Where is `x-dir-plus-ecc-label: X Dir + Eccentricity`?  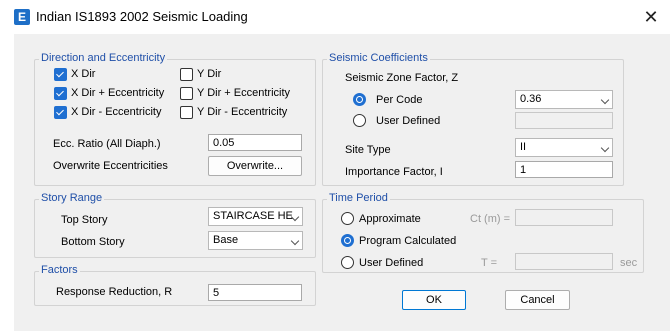 x-dir-plus-ecc-label: X Dir + Eccentricity is located at coordinates (118, 93).